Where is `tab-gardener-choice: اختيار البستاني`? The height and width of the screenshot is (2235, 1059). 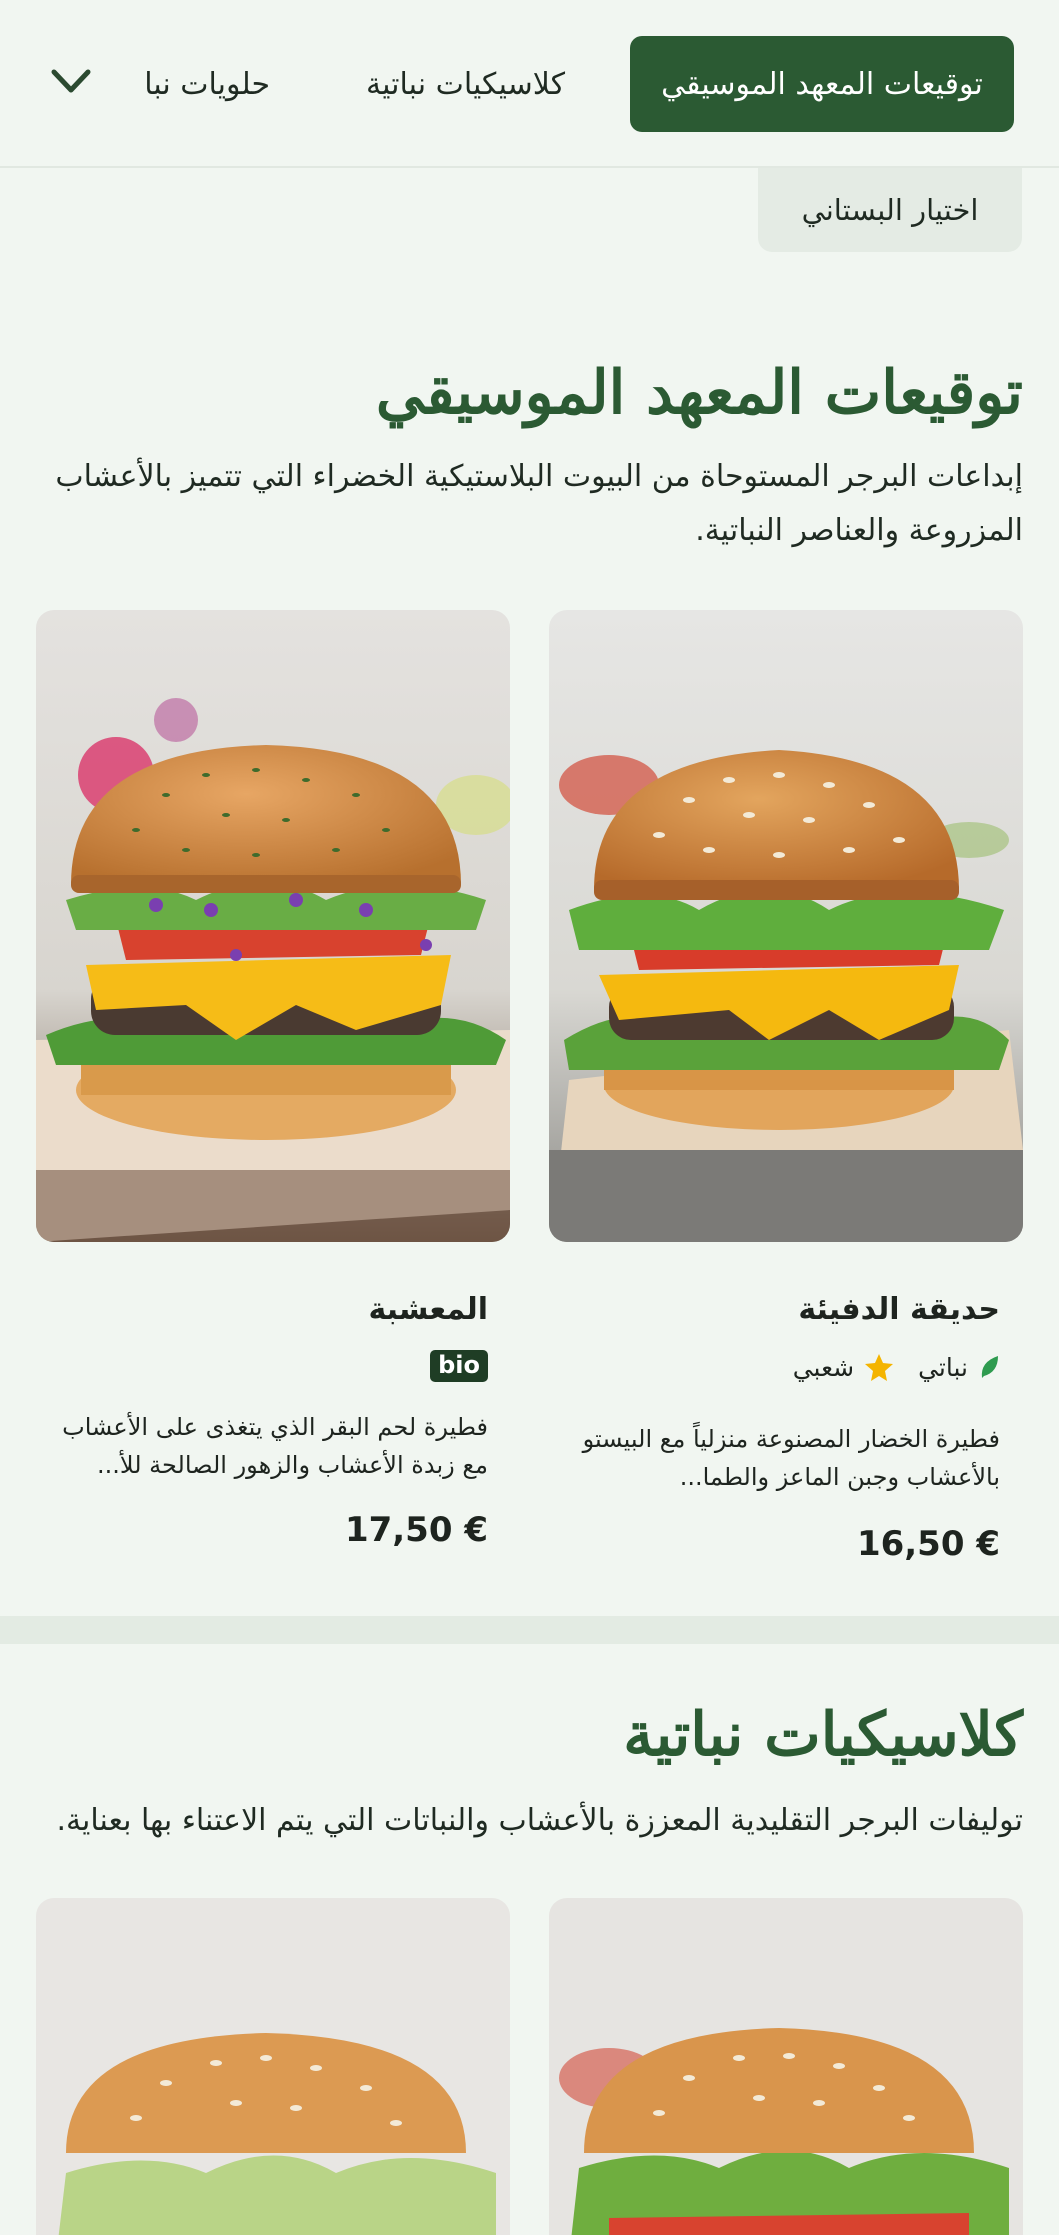
tab-gardener-choice: اختيار البستاني is located at coordinates (890, 210).